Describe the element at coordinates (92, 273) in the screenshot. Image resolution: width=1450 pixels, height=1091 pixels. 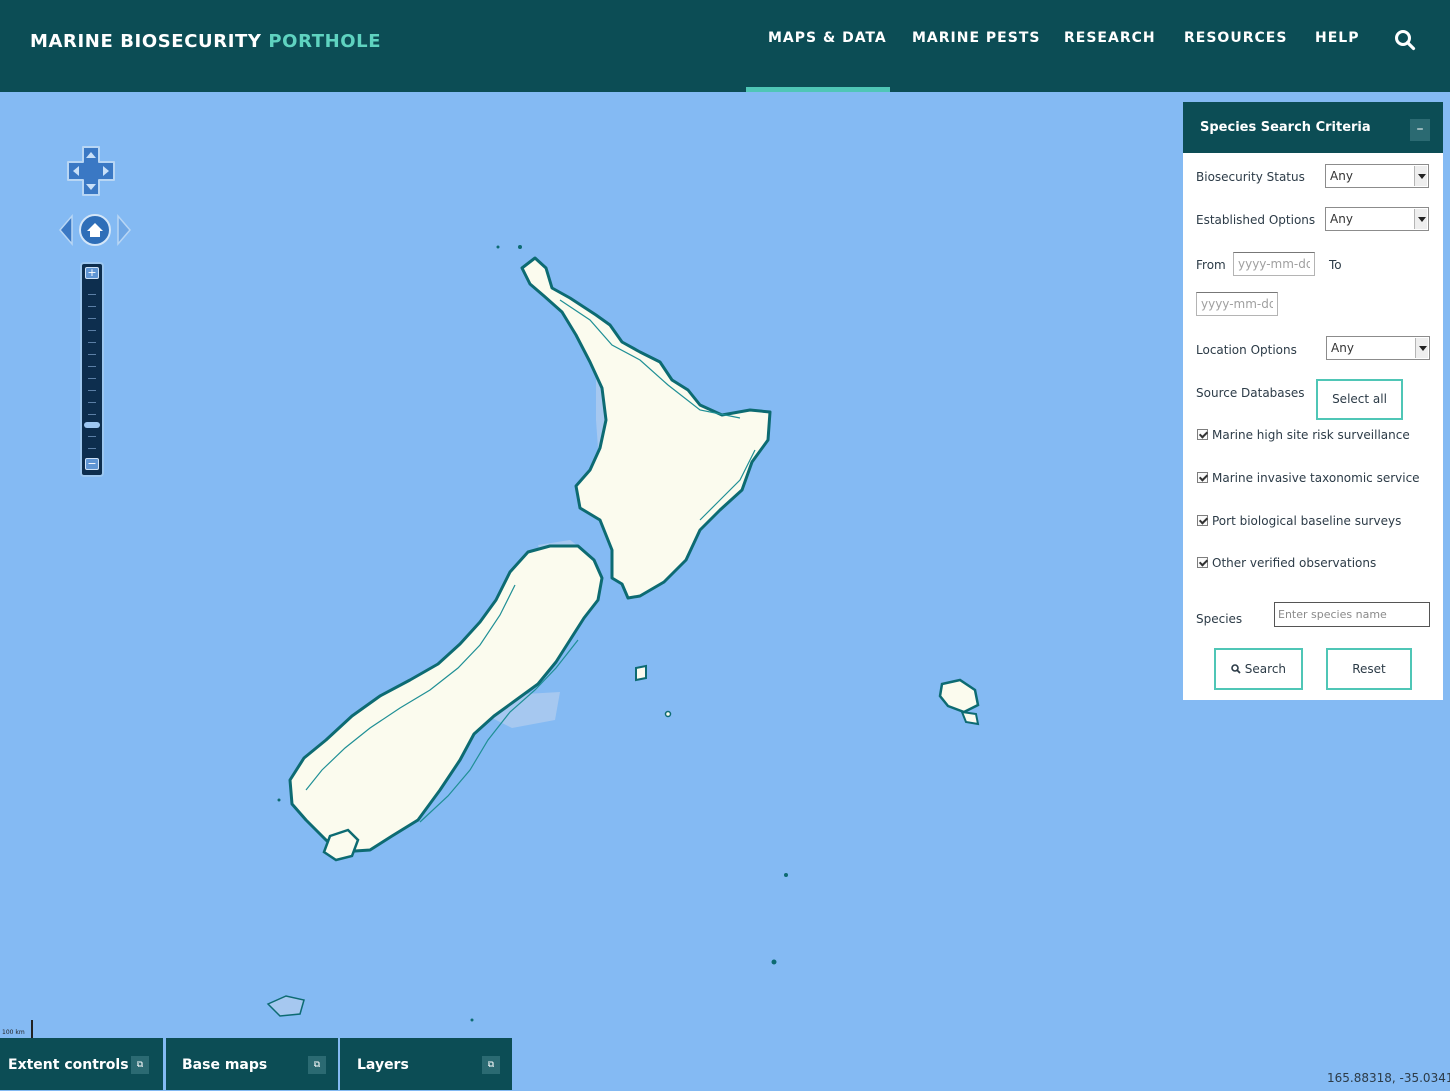
I see `zoom-in-button: +` at that location.